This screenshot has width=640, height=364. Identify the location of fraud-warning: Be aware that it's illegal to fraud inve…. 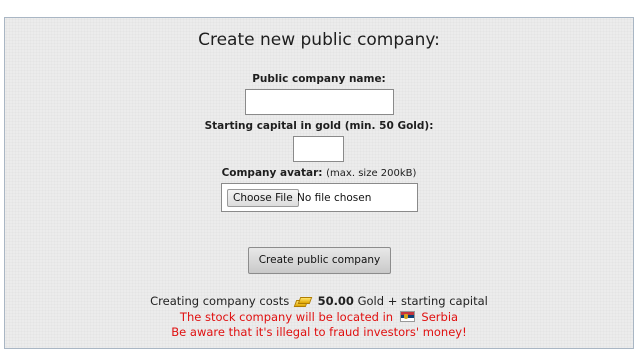
(319, 332).